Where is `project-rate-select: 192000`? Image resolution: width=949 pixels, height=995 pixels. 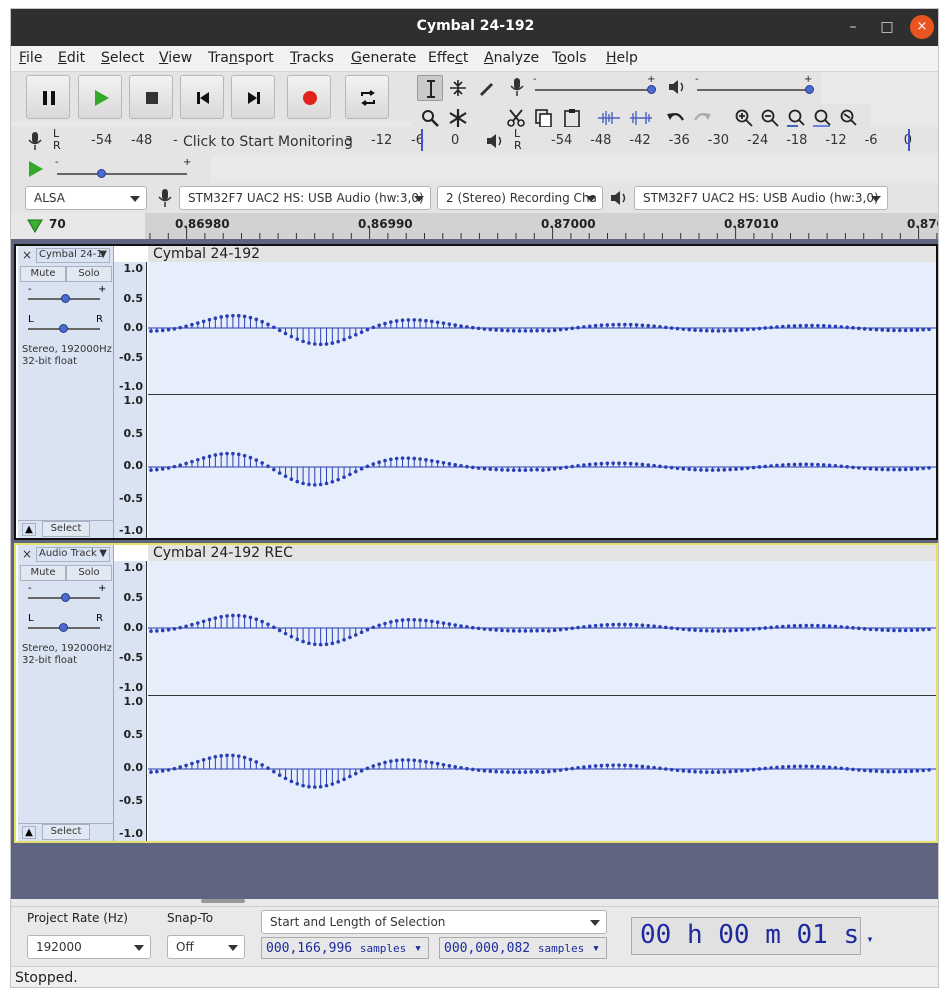 project-rate-select: 192000 is located at coordinates (89, 947).